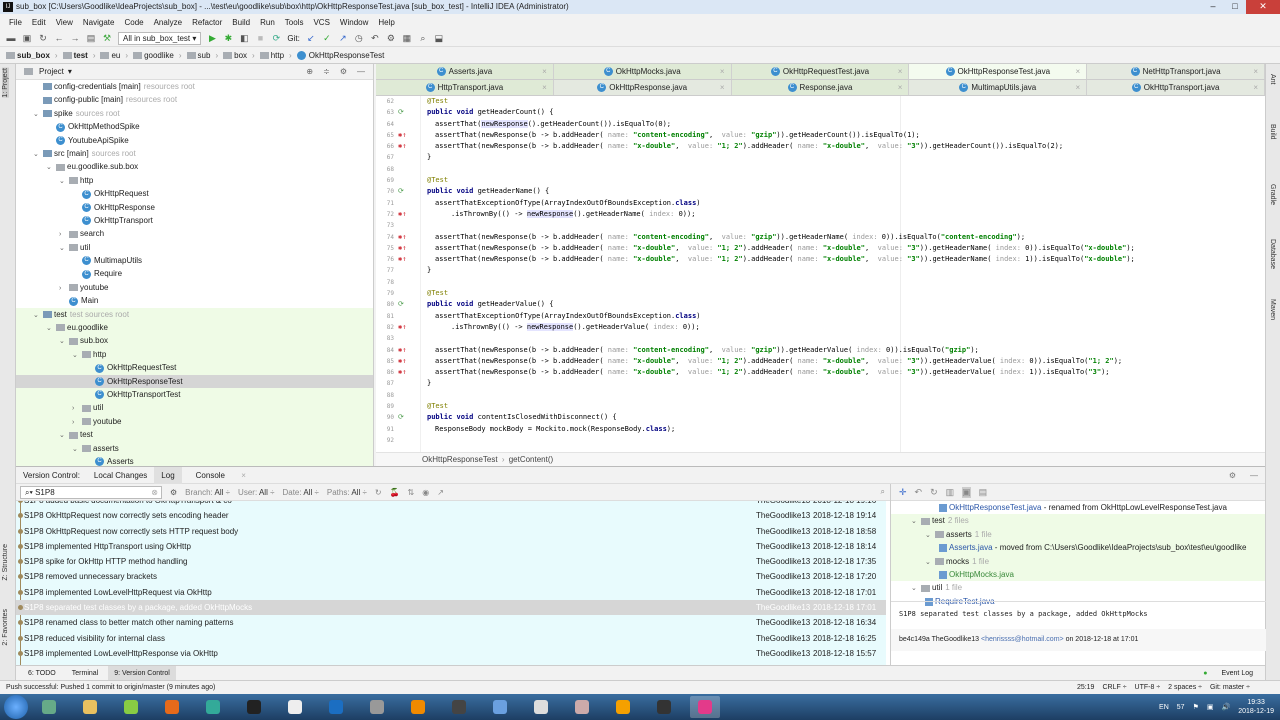 Image resolution: width=1280 pixels, height=720 pixels. I want to click on changed-item: ⌄ mocks 1 file, so click(1078, 561).